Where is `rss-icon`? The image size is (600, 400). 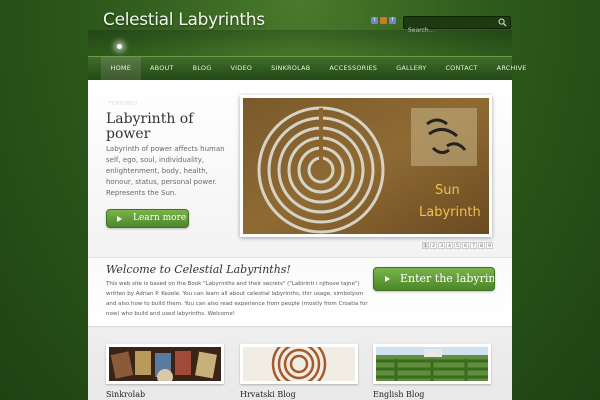
rss-icon is located at coordinates (383, 20).